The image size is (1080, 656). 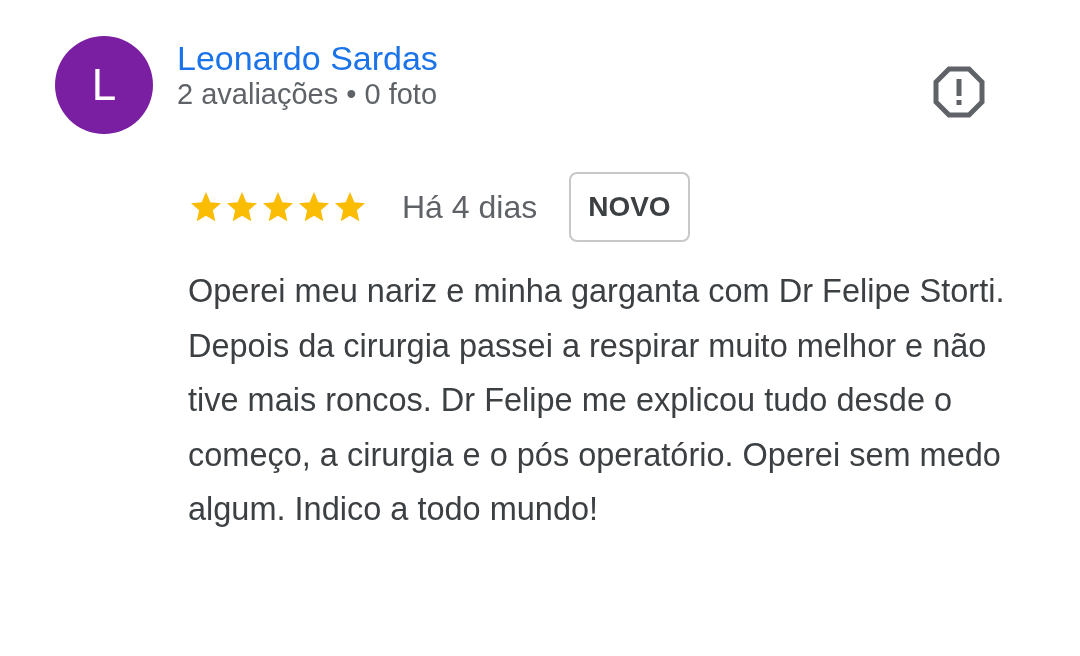 I want to click on report-icon, so click(x=959, y=92).